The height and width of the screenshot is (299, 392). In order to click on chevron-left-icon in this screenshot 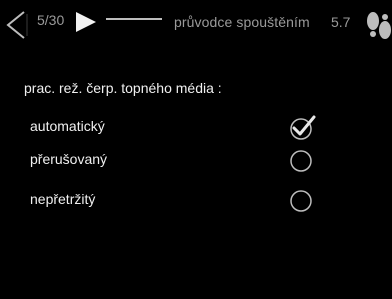, I will do `click(16, 27)`.